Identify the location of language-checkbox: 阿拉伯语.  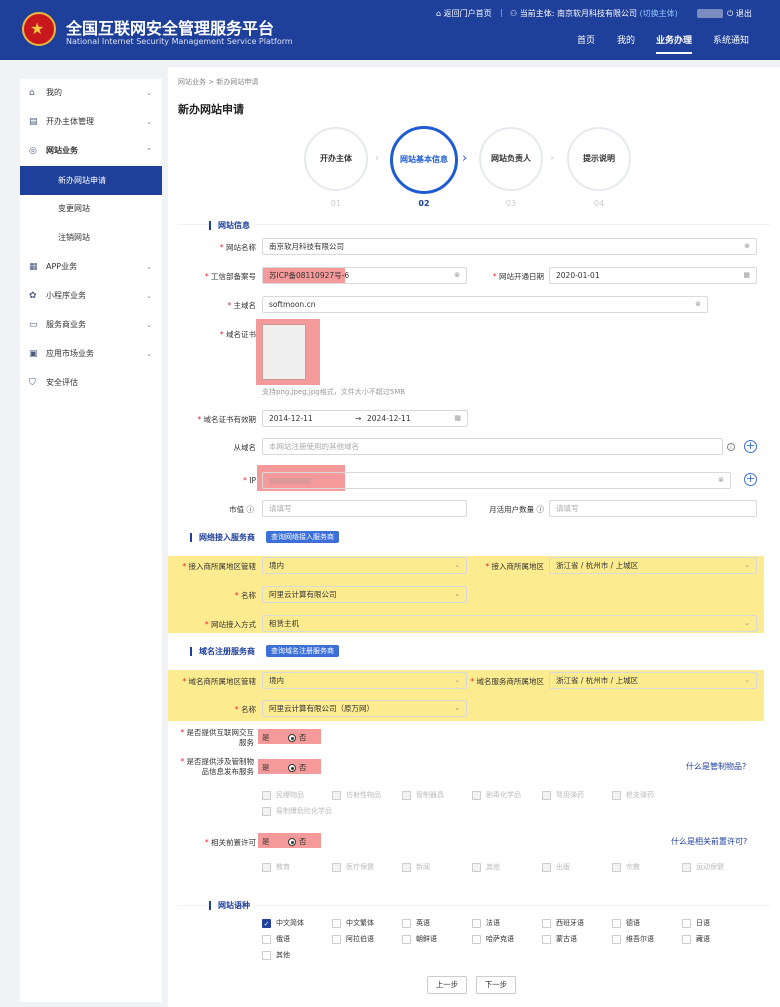
(353, 939).